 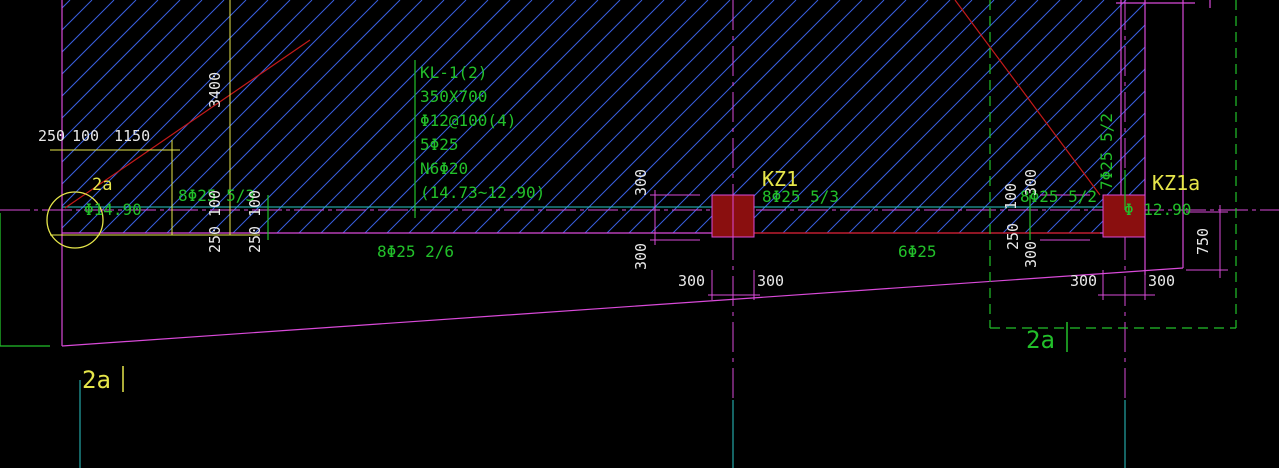 What do you see at coordinates (51, 136) in the screenshot?
I see `dim-250-top: 250` at bounding box center [51, 136].